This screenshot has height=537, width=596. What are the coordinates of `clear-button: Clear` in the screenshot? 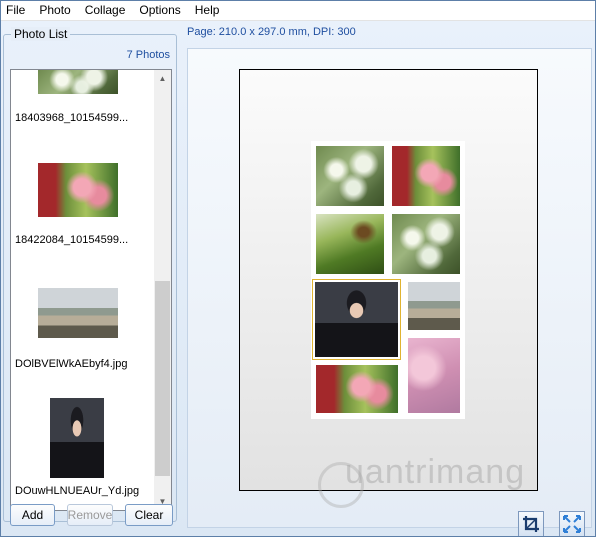 It's located at (149, 515).